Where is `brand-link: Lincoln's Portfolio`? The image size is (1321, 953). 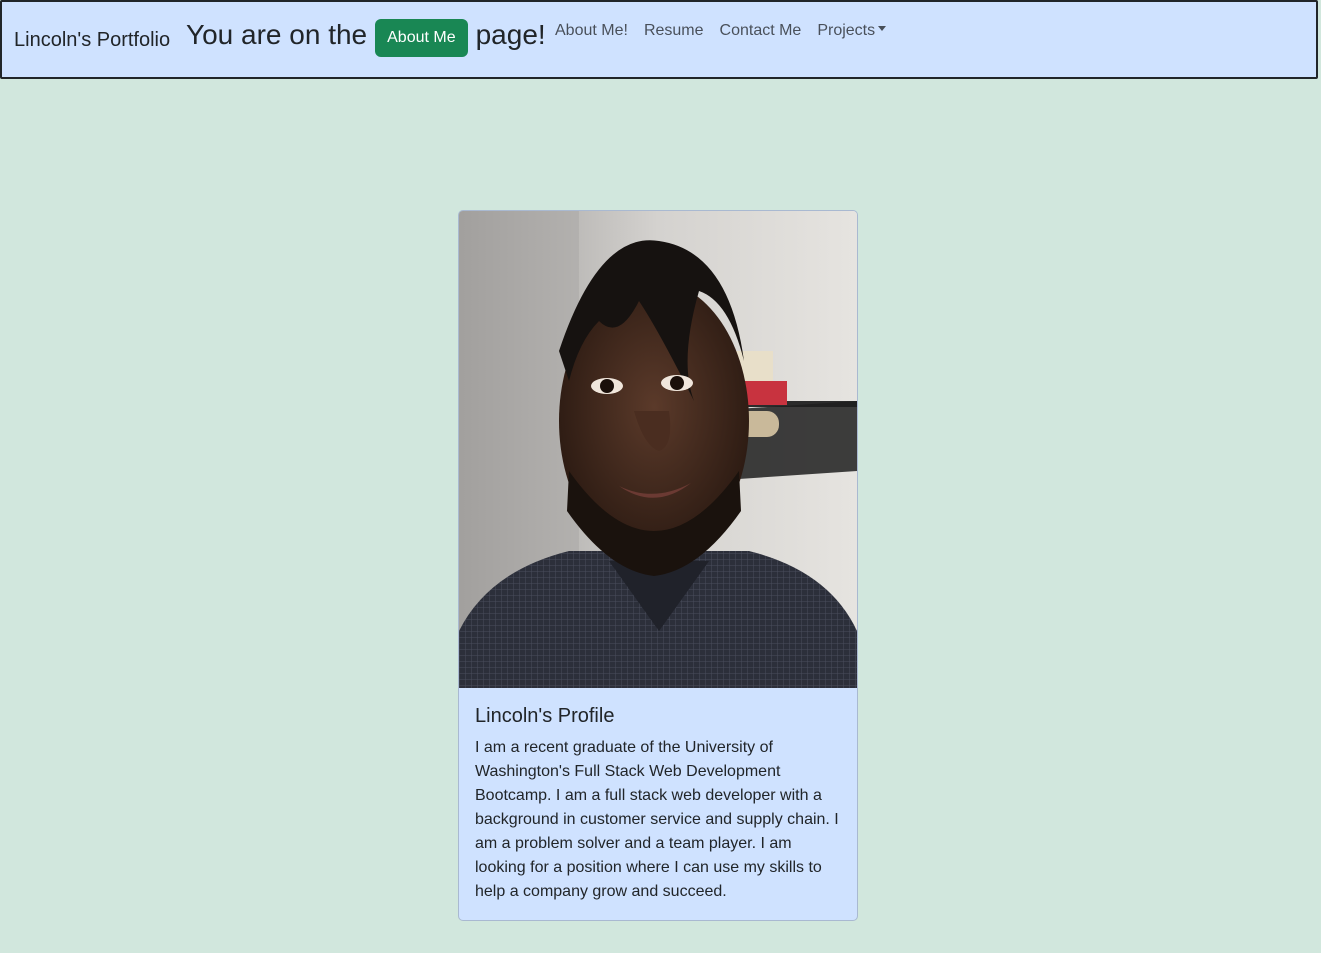 brand-link: Lincoln's Portfolio is located at coordinates (92, 40).